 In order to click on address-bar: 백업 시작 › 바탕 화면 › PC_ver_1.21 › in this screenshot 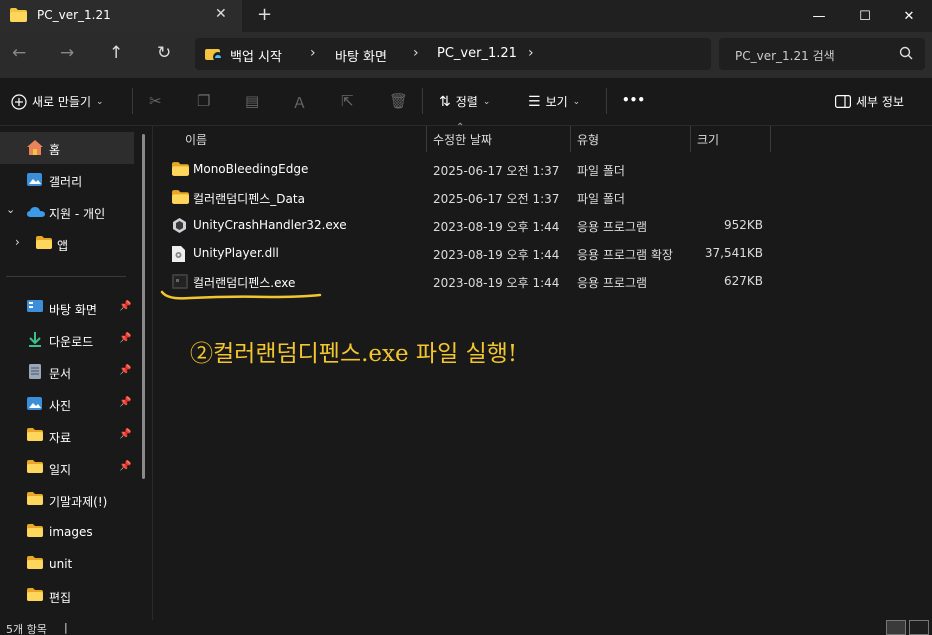, I will do `click(453, 54)`.